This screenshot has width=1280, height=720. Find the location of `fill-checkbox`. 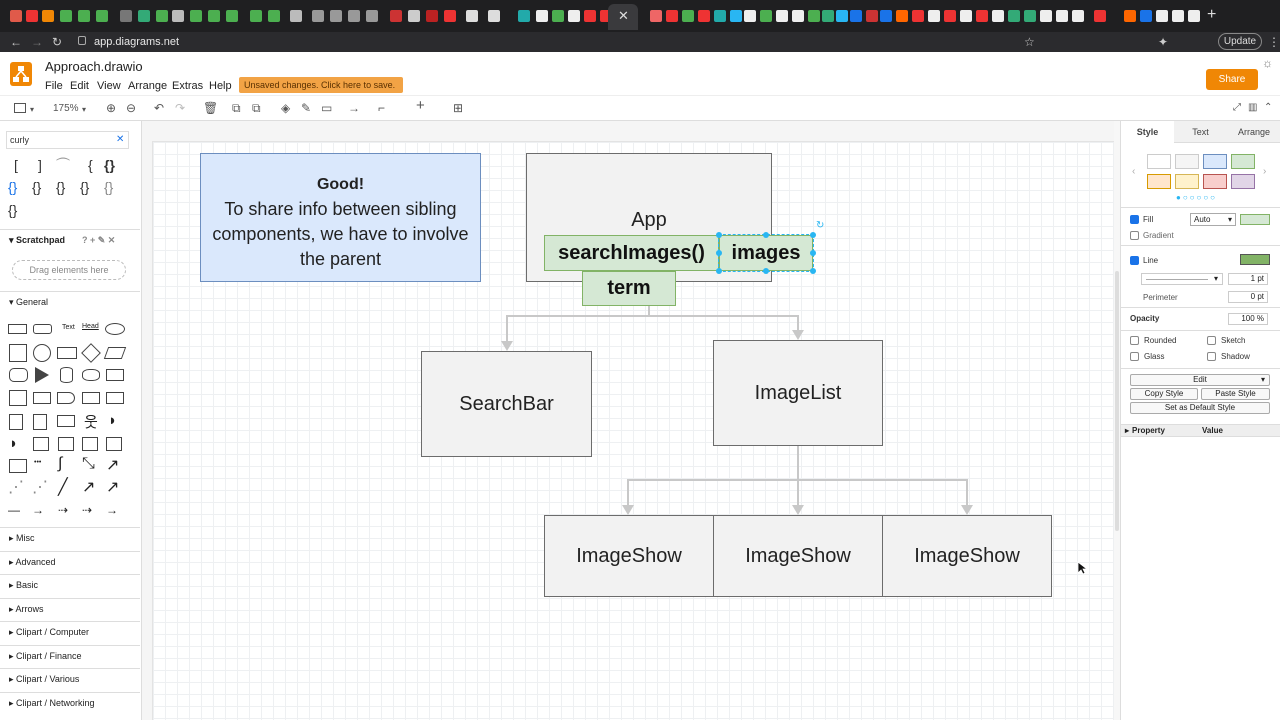

fill-checkbox is located at coordinates (1134, 219).